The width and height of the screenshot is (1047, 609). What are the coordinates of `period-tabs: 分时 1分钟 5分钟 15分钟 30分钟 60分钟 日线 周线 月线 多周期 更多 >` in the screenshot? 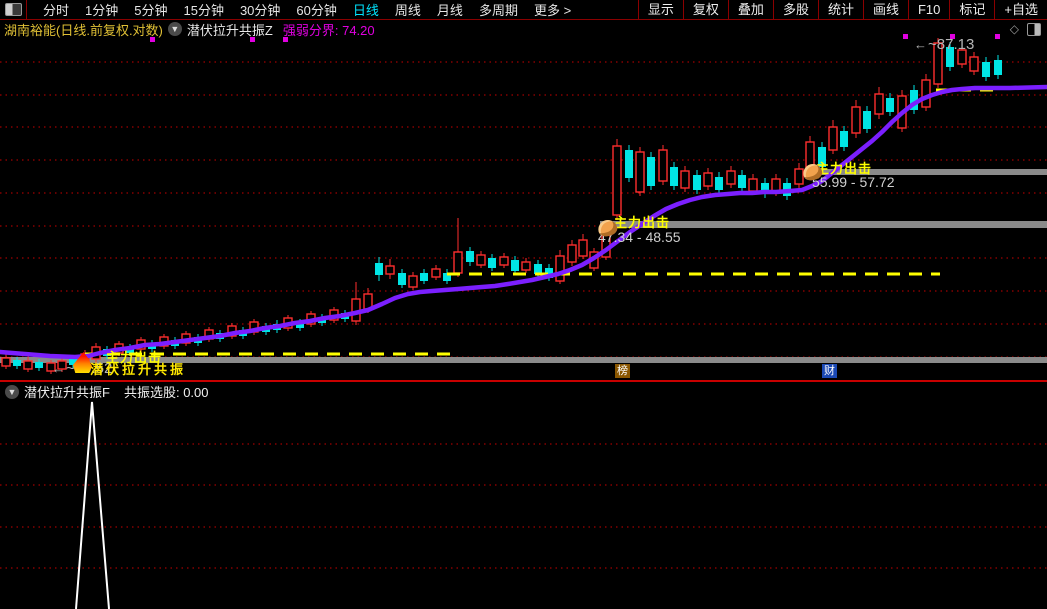 It's located at (307, 9).